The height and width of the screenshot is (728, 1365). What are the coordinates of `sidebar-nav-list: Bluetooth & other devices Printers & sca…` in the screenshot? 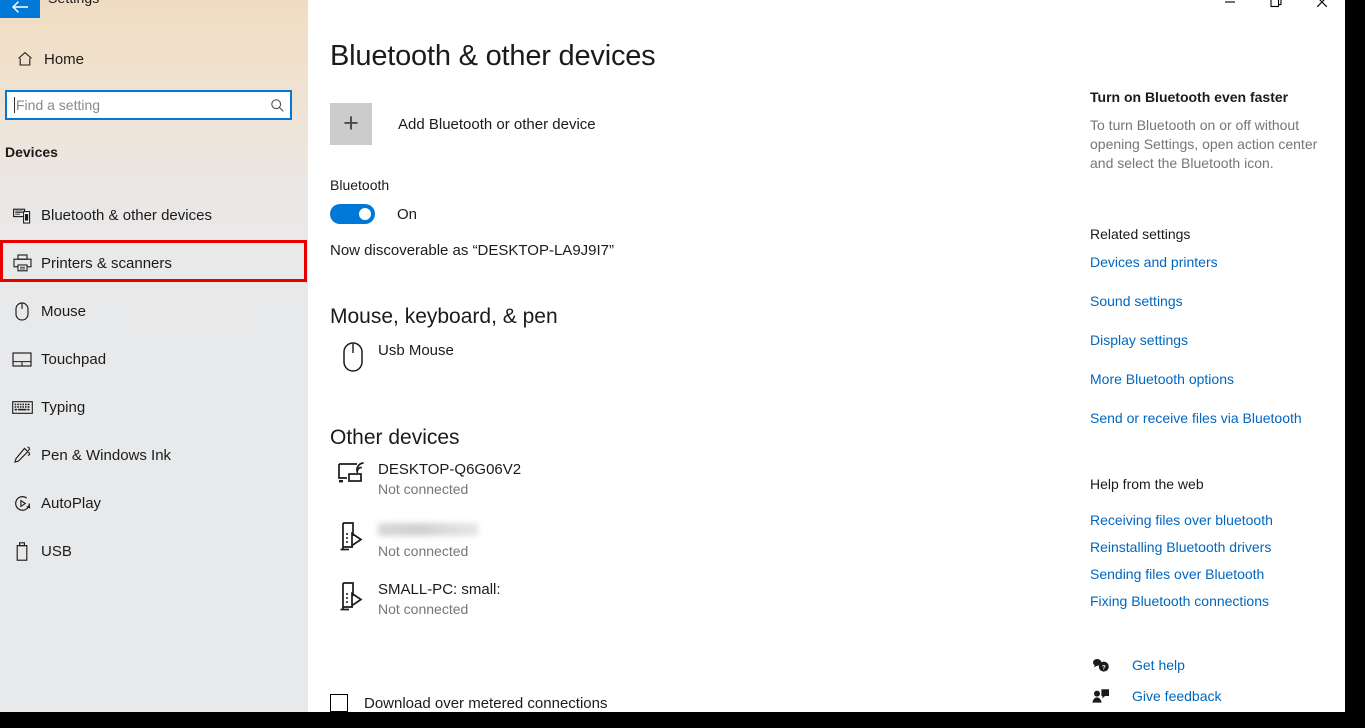 It's located at (154, 383).